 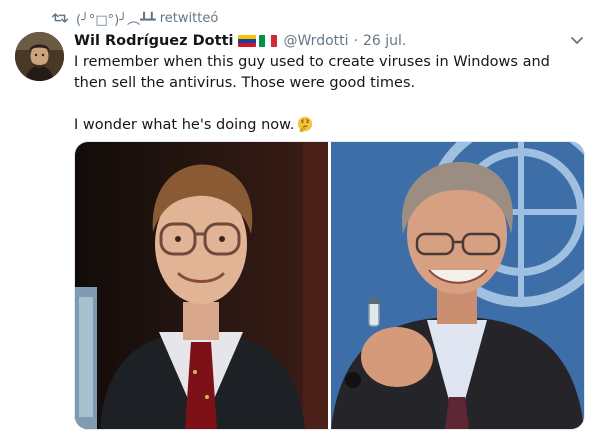 What do you see at coordinates (116, 18) in the screenshot?
I see `retweeter-name: (╯°□°)╯︵┻┻` at bounding box center [116, 18].